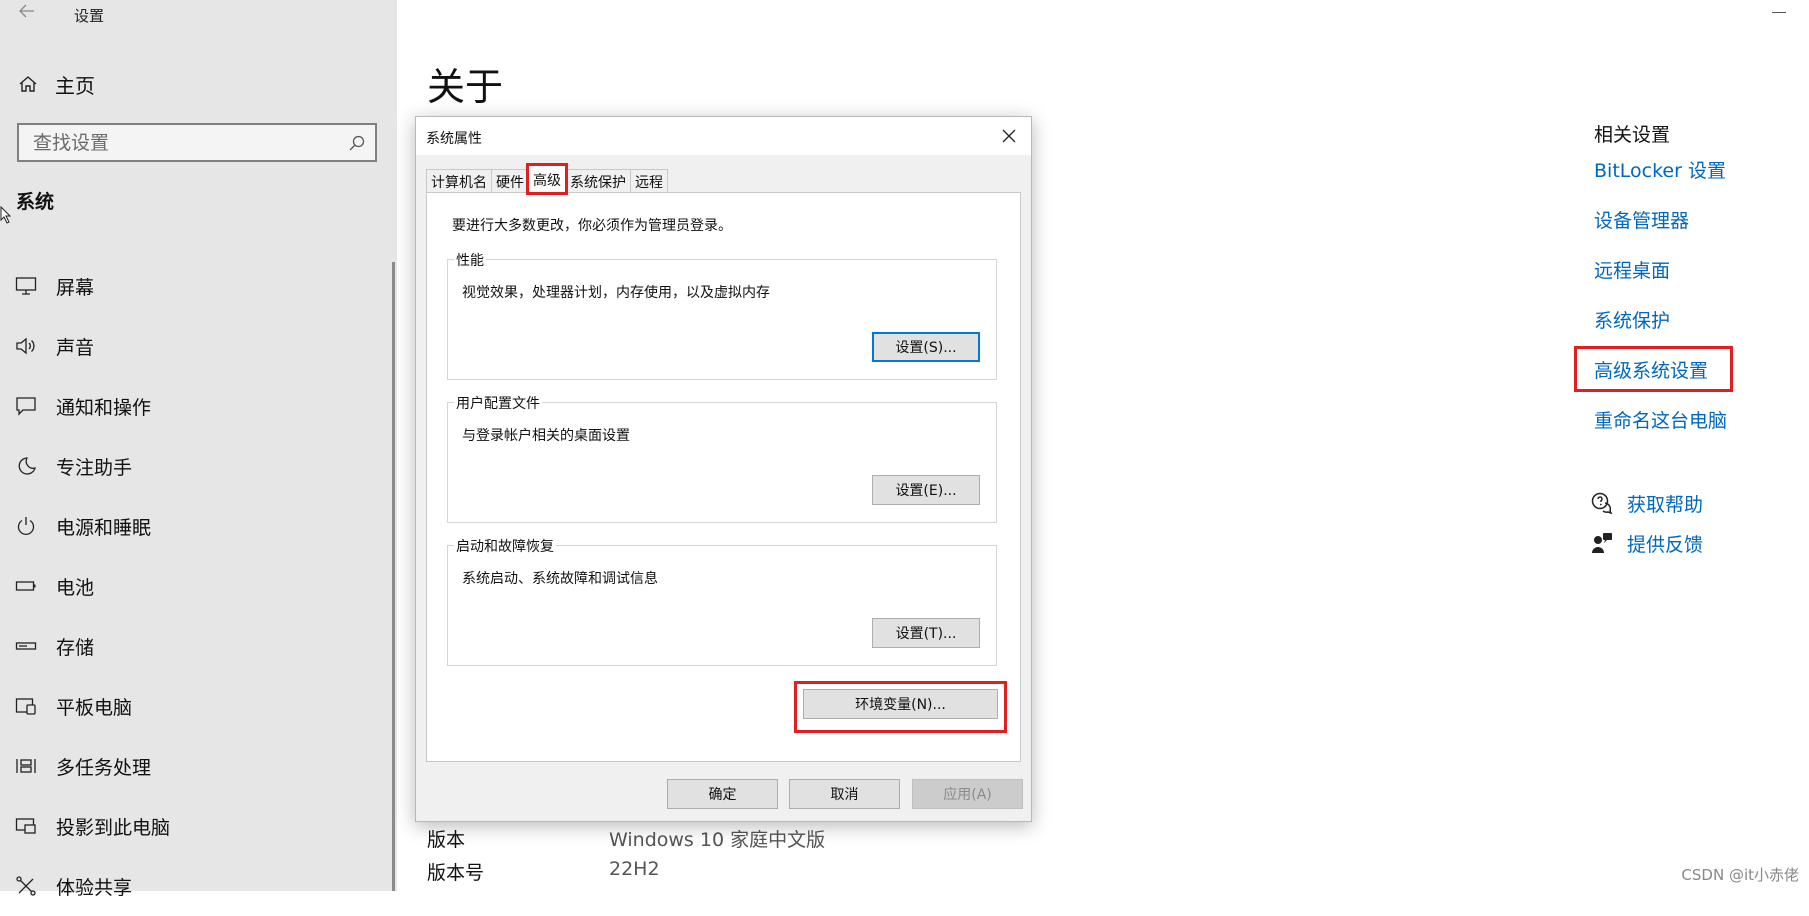 Image resolution: width=1809 pixels, height=916 pixels. What do you see at coordinates (113, 827) in the screenshot?
I see `sidebar-item-label: 投影到此电脑` at bounding box center [113, 827].